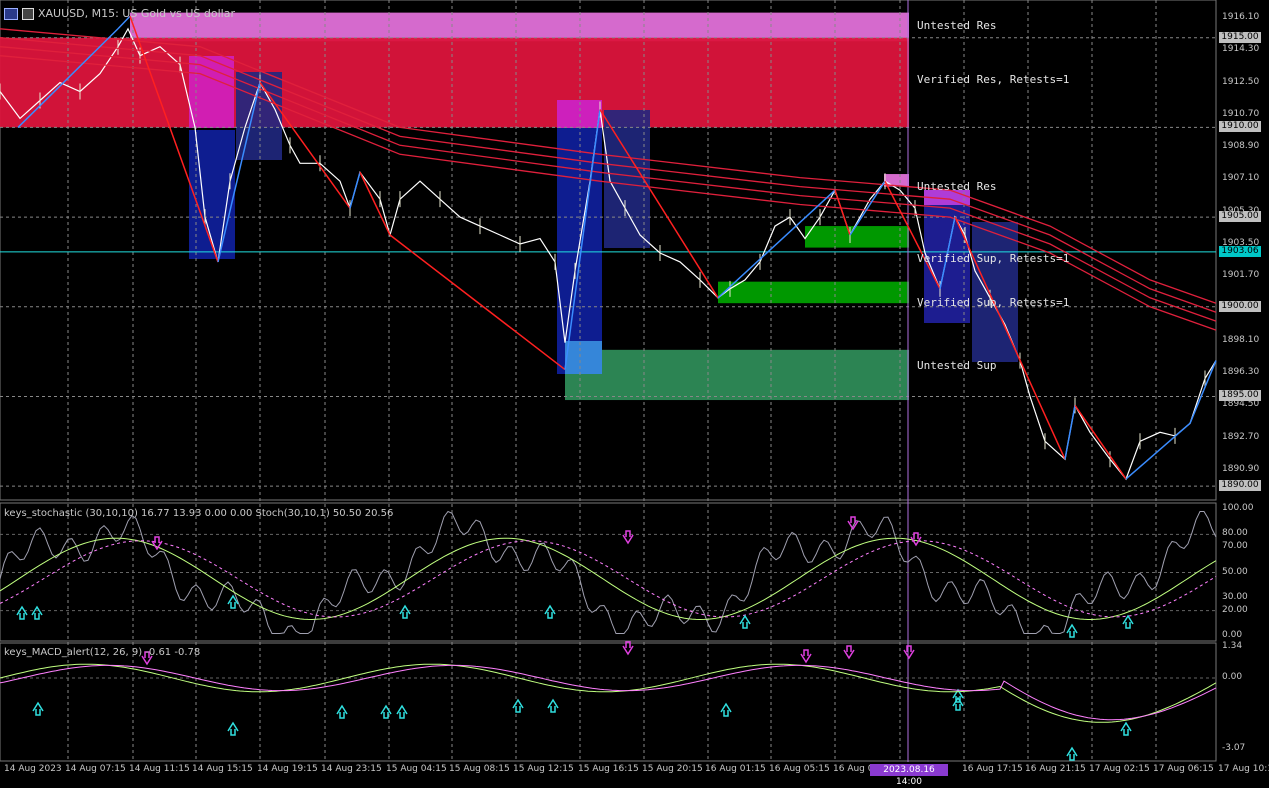  I want to click on stoch-signal-line, so click(608, 579).